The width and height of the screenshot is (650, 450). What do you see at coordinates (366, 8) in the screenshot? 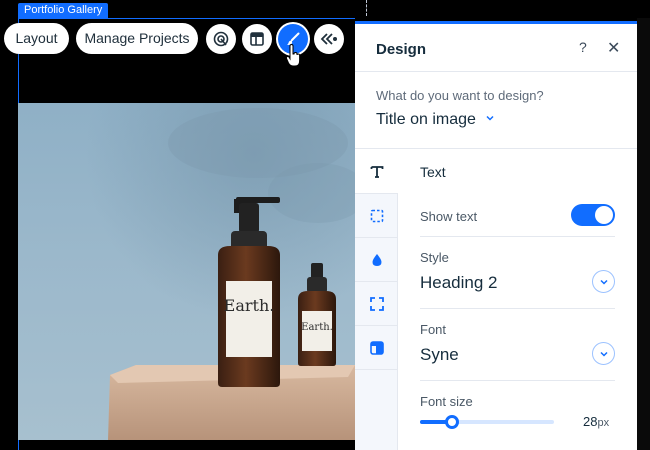
I see `alignment-guide` at bounding box center [366, 8].